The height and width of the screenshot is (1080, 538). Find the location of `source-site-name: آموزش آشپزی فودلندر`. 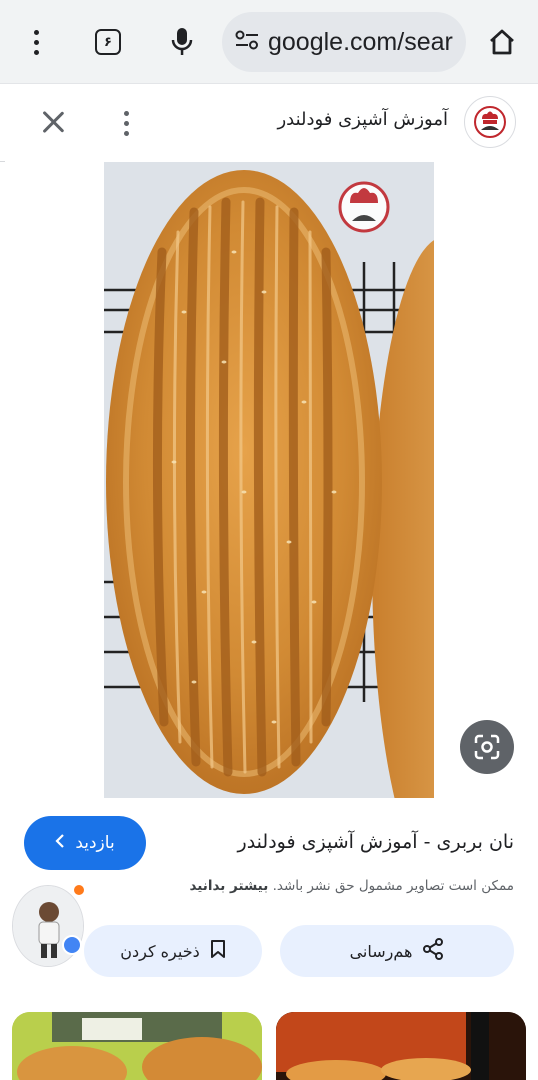

source-site-name: آموزش آشپزی فودلندر is located at coordinates (362, 119).